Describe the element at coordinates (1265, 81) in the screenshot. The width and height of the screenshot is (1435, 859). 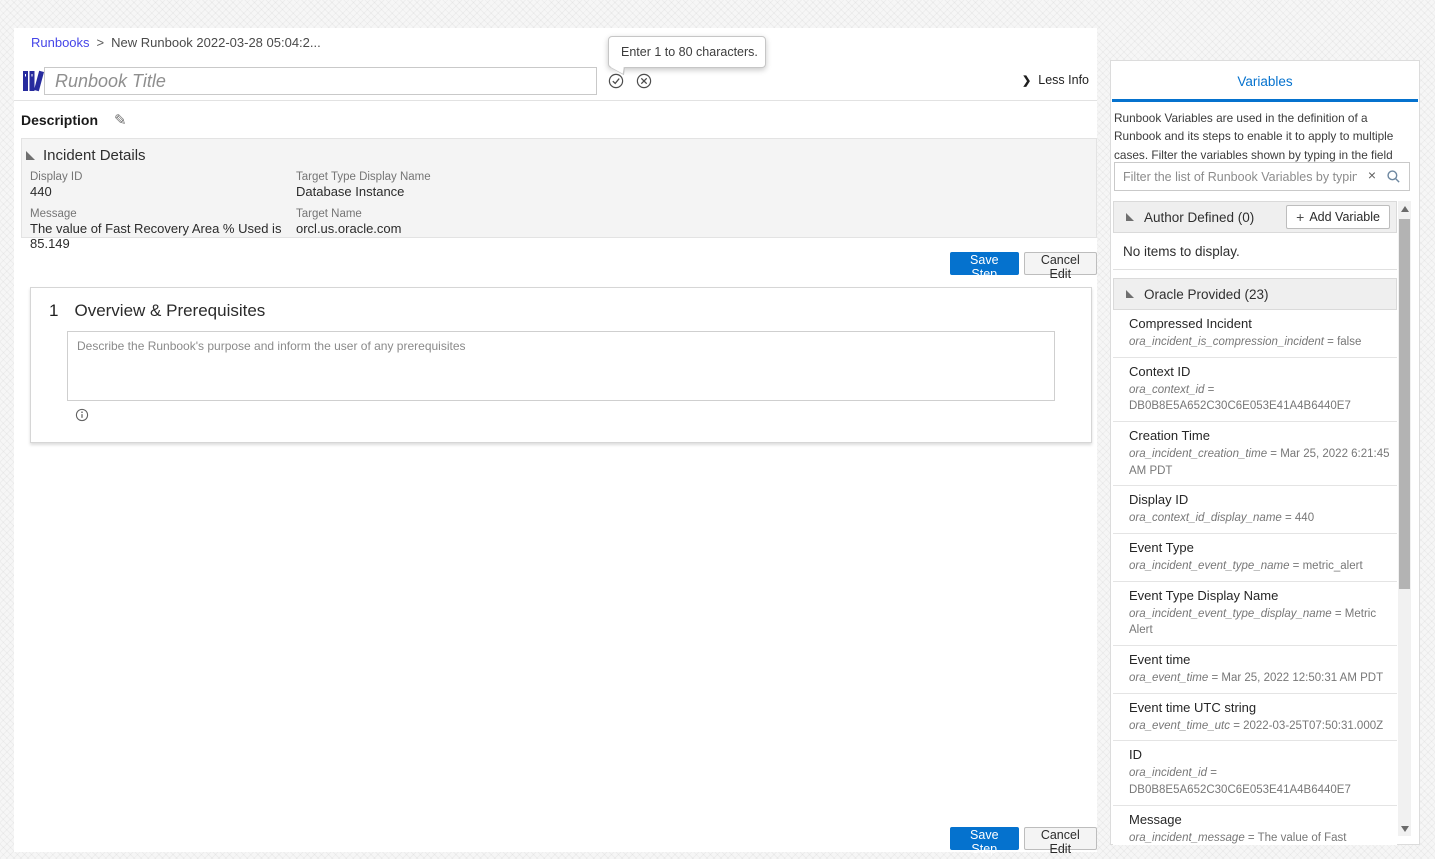
I see `tab-variables: Variables` at that location.